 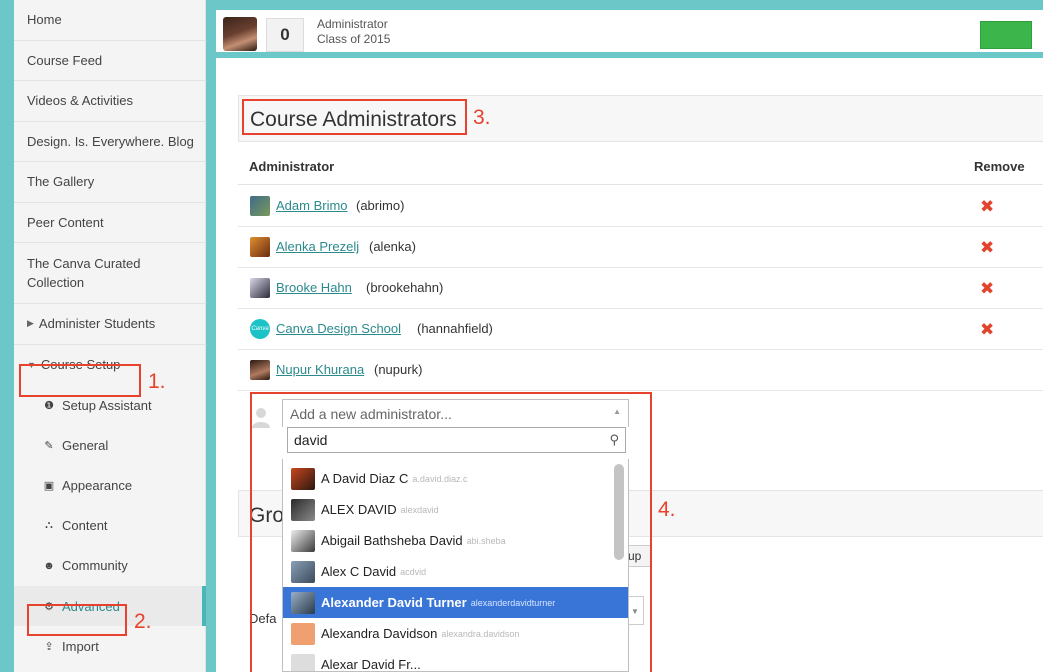 What do you see at coordinates (640, 170) in the screenshot?
I see `admins-table-header: Administrator Remove` at bounding box center [640, 170].